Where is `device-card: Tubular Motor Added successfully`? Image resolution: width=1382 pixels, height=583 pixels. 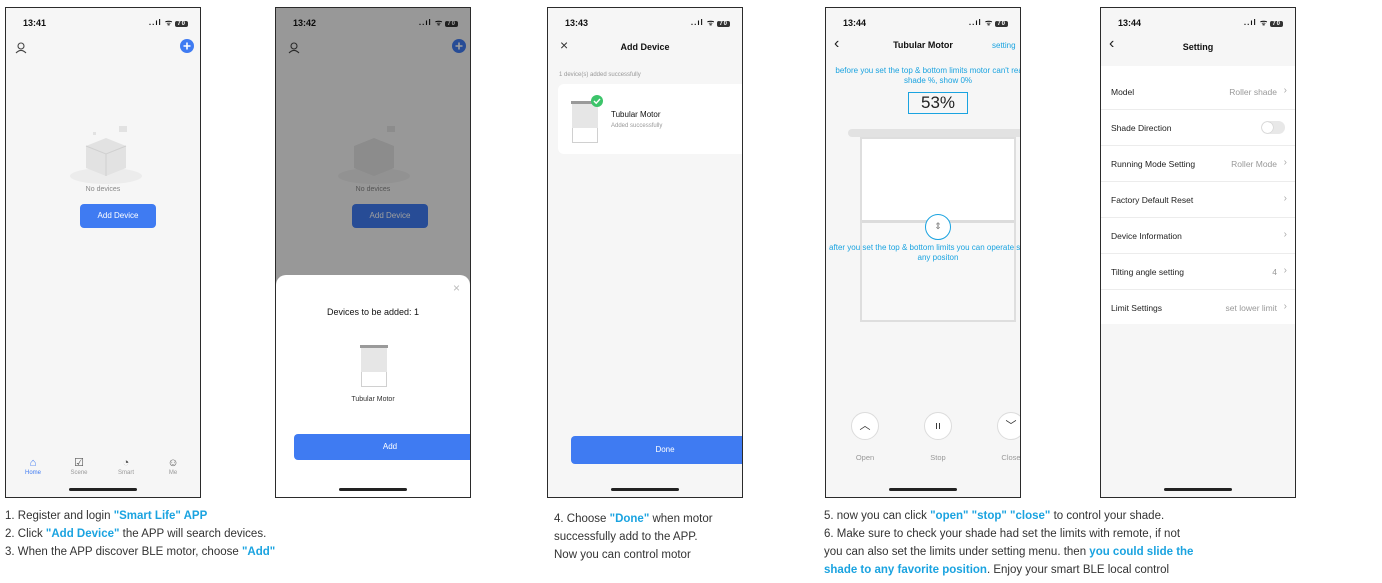 device-card: Tubular Motor Added successfully is located at coordinates (650, 119).